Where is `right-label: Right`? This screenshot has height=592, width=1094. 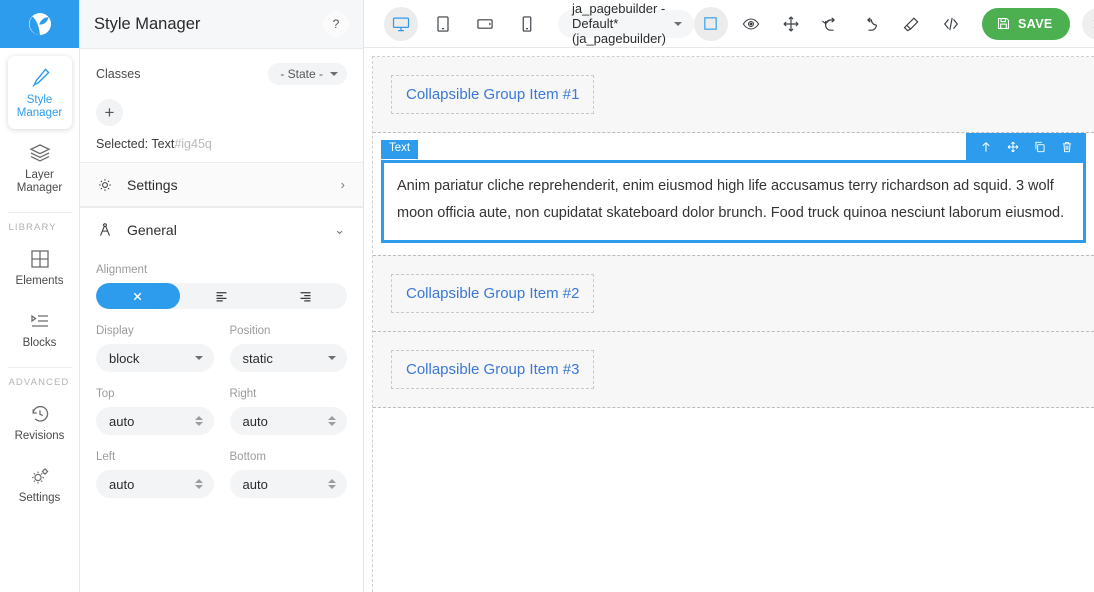 right-label: Right is located at coordinates (243, 394).